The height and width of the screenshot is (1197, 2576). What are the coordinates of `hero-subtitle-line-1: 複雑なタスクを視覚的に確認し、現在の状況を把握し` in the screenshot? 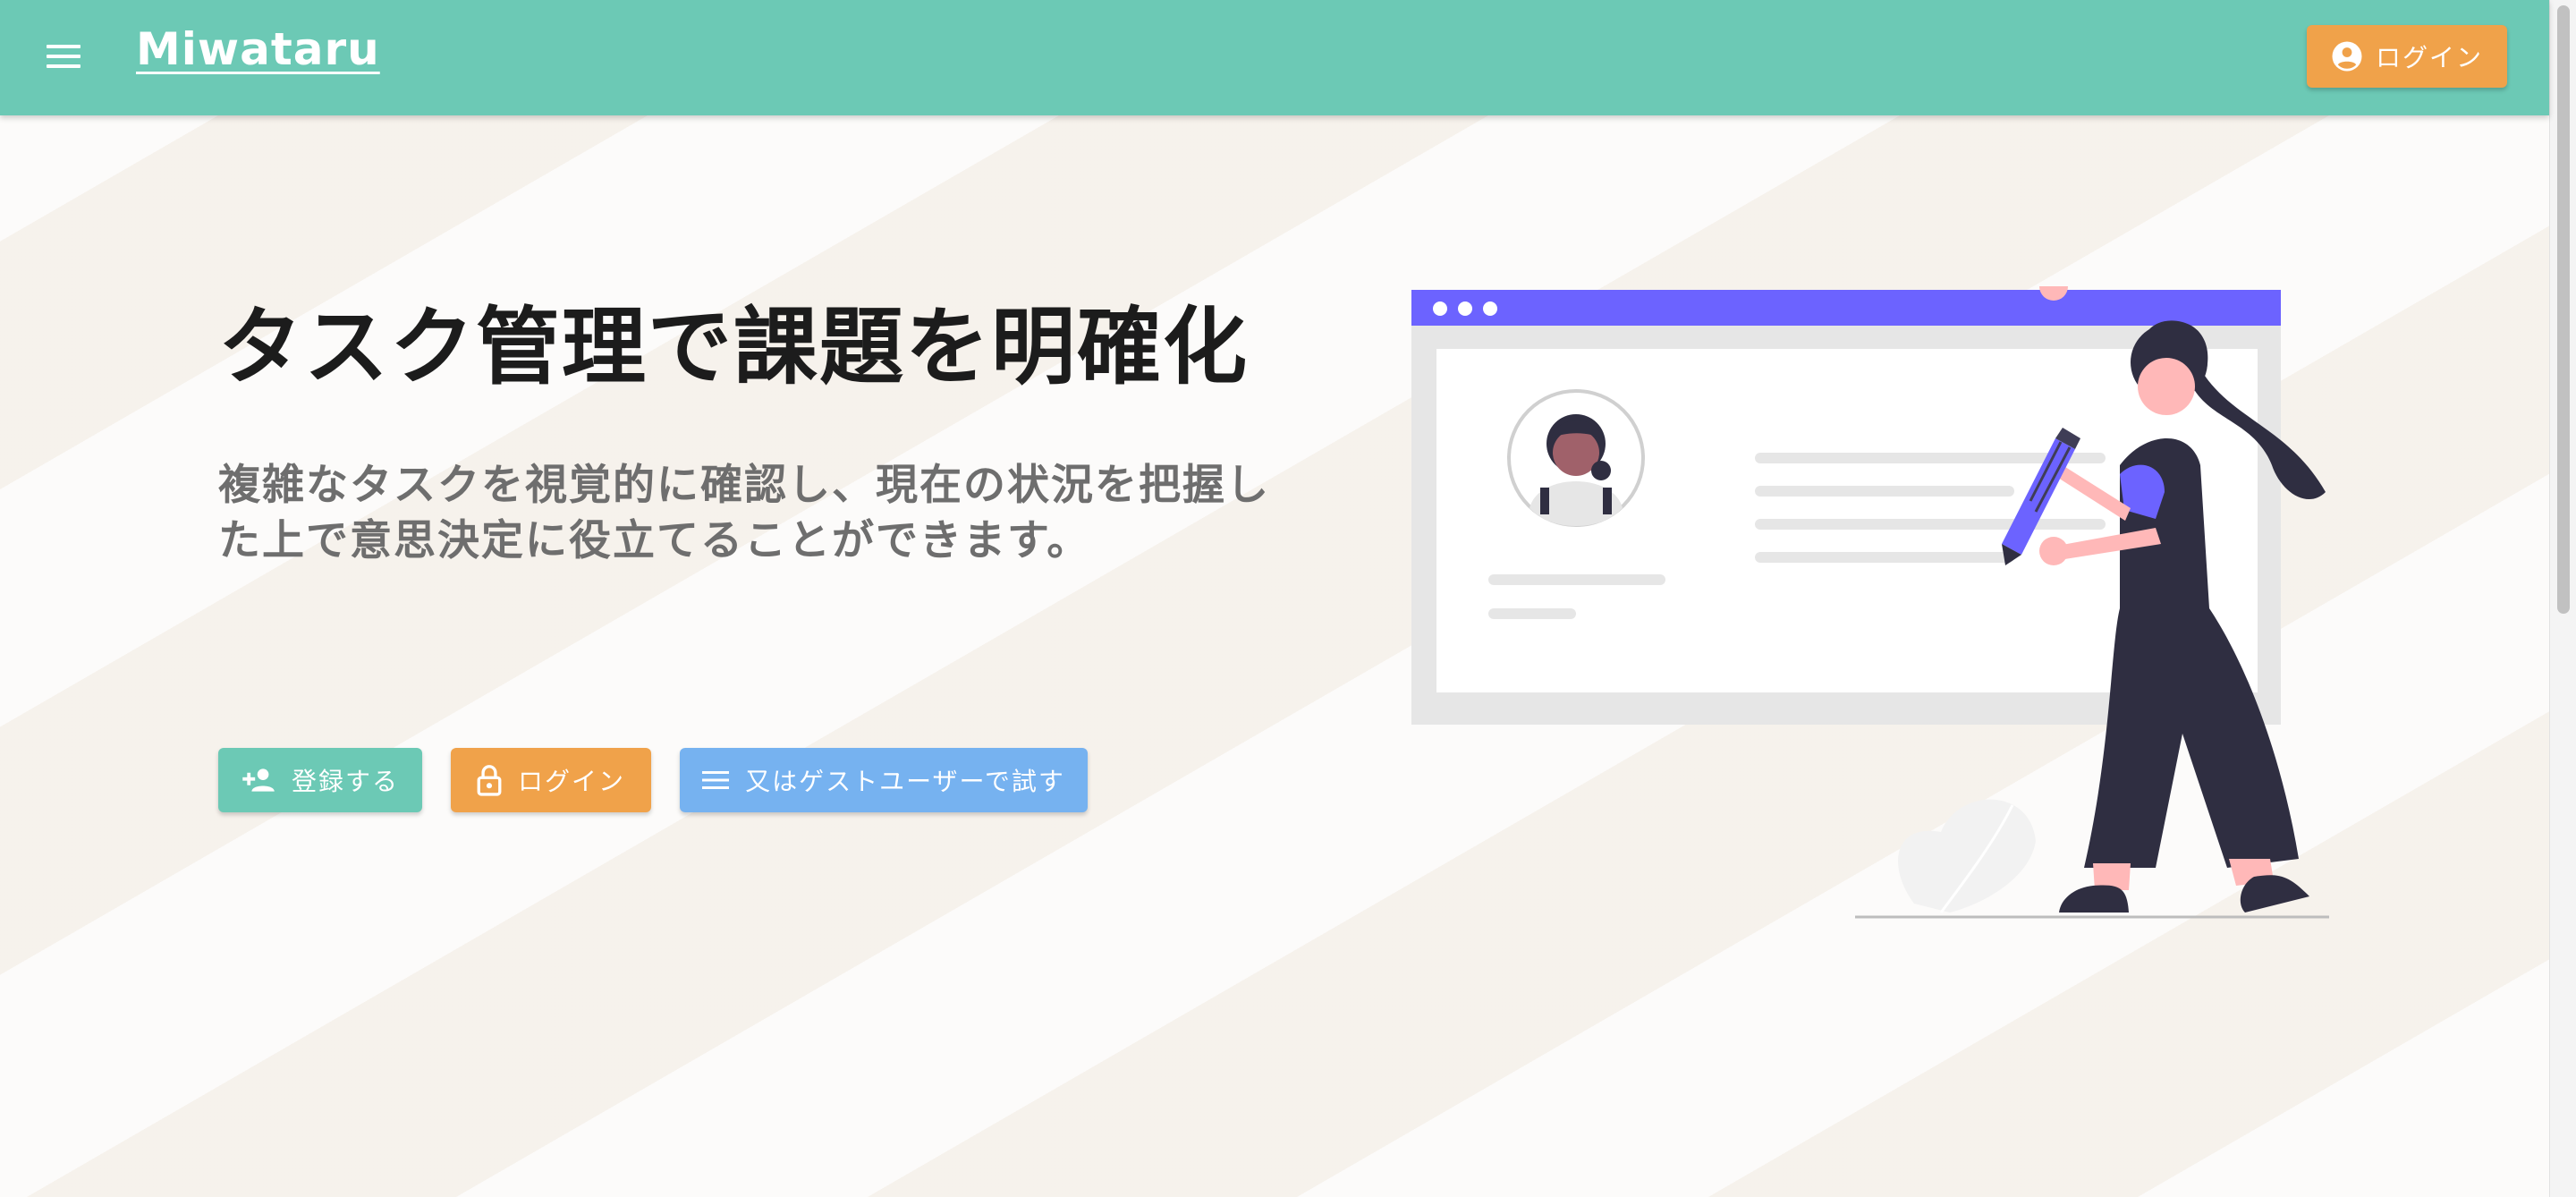 It's located at (744, 485).